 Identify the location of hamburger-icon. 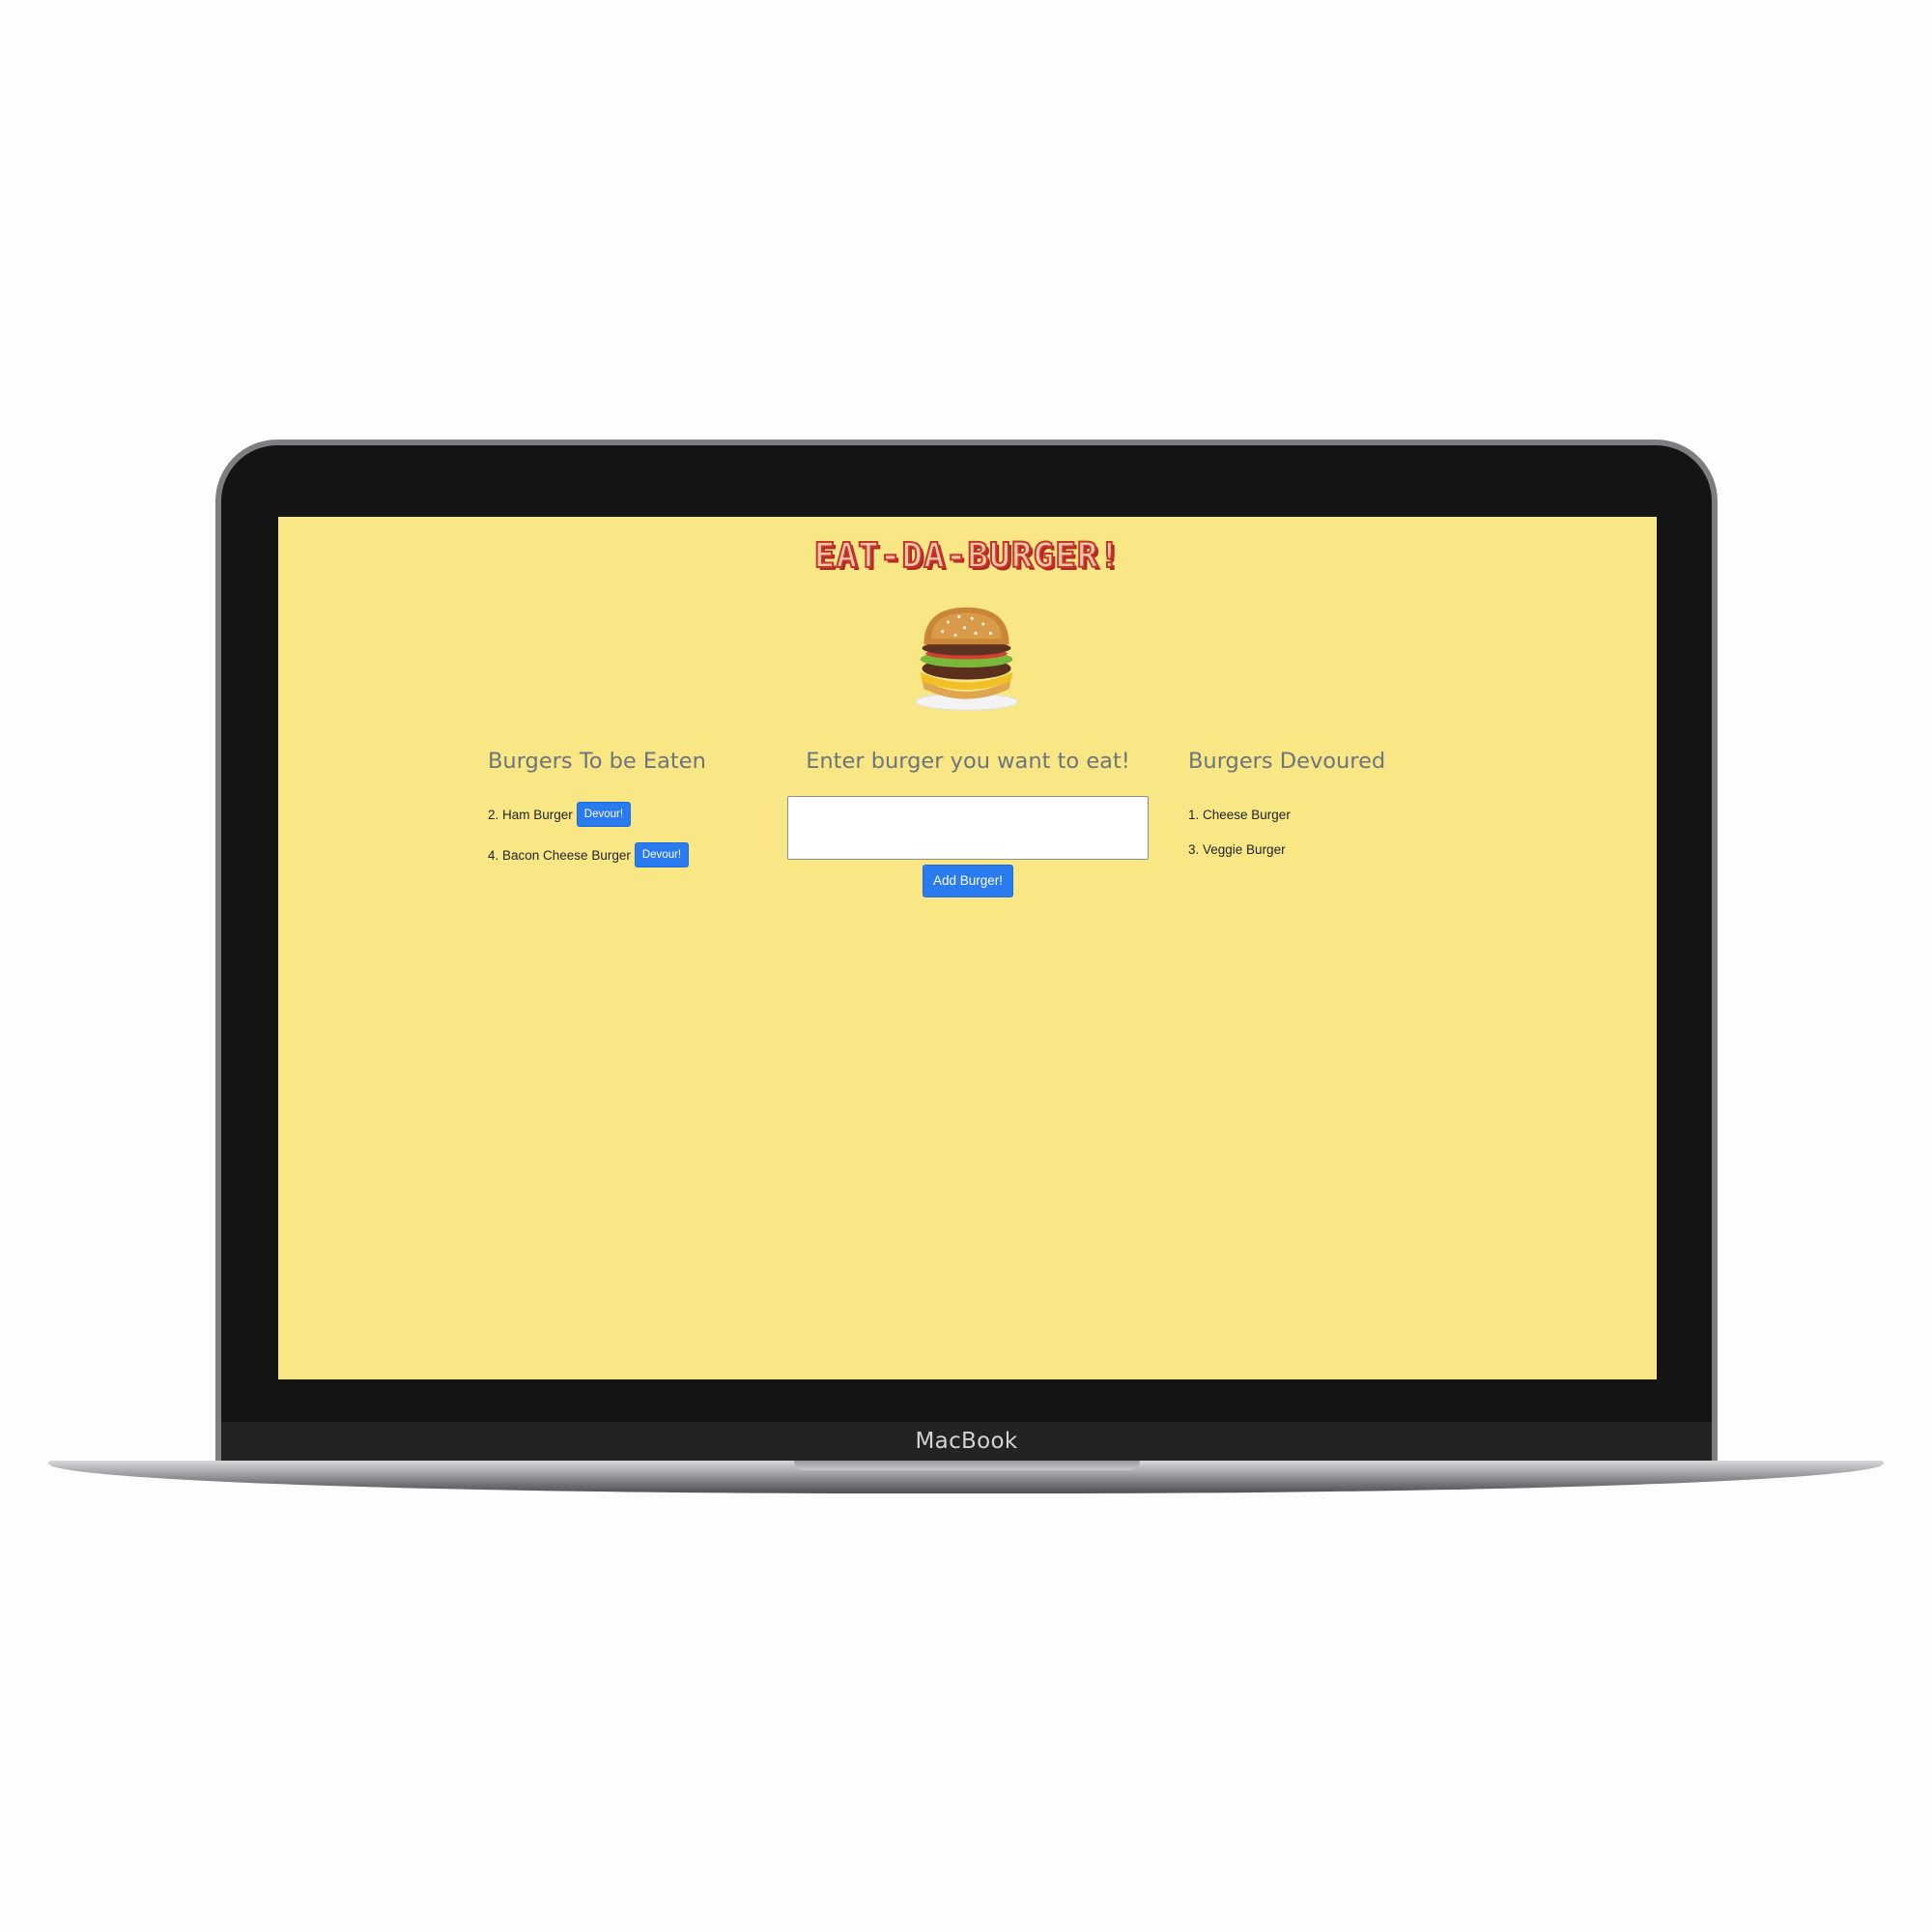
(966, 659).